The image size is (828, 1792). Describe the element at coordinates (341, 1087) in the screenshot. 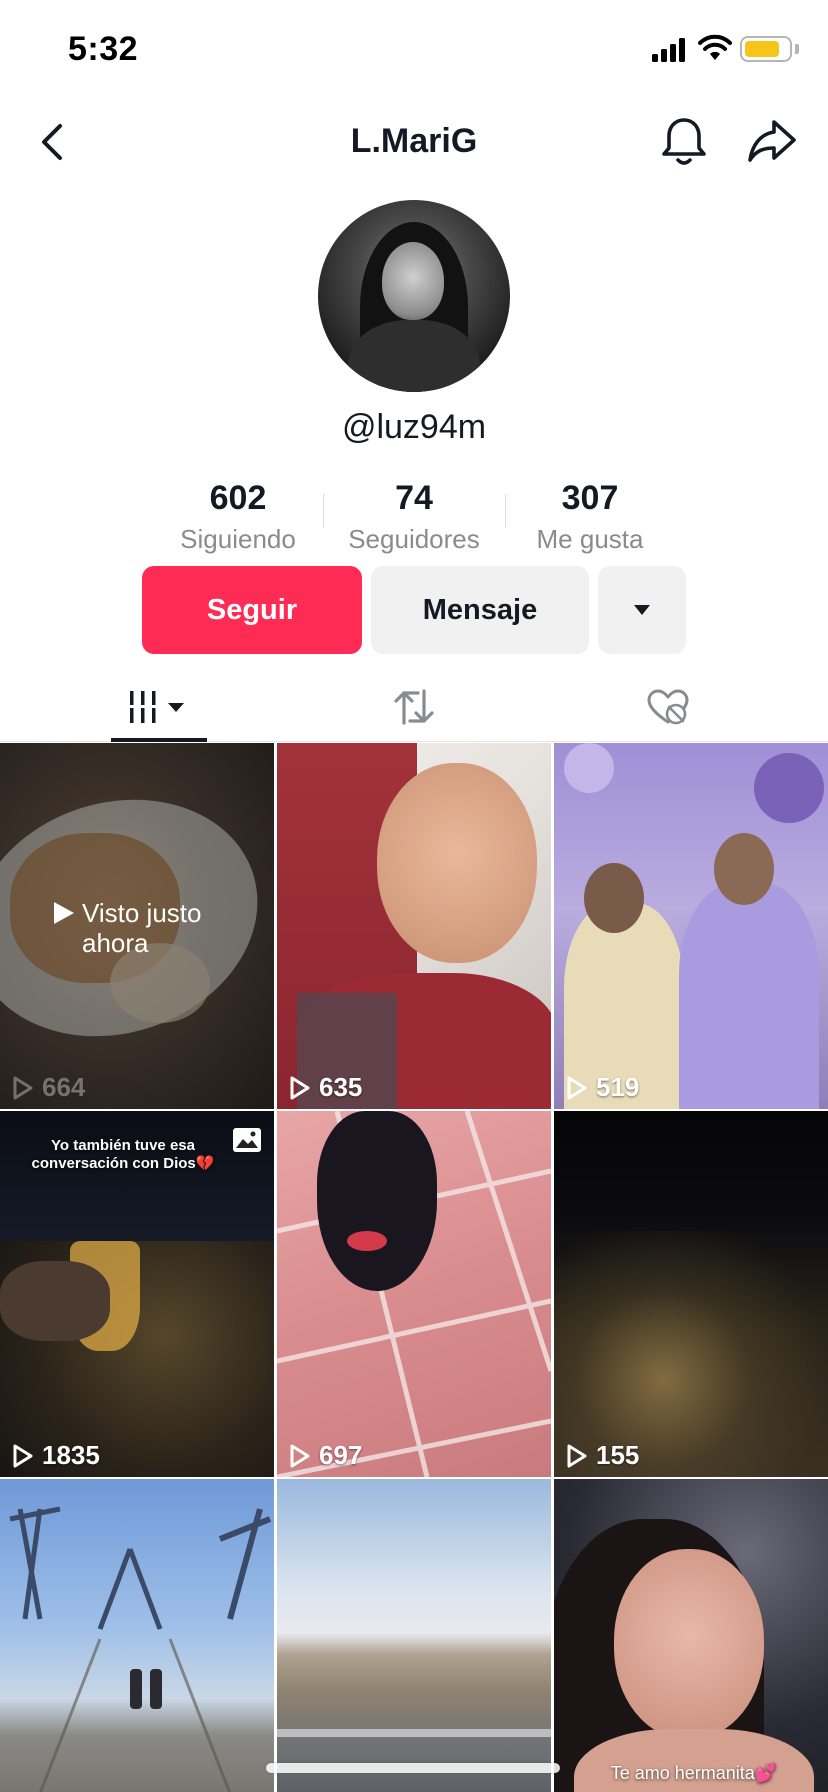

I see `view-count-value: 635` at that location.